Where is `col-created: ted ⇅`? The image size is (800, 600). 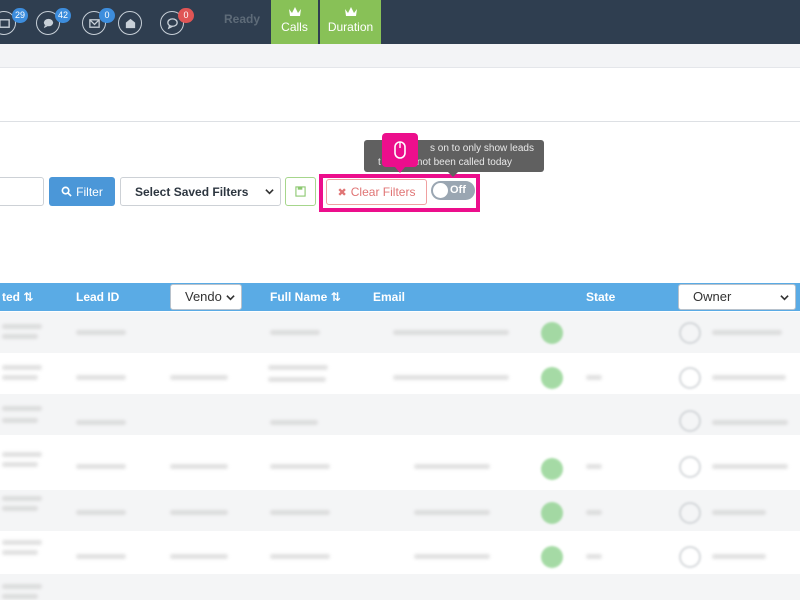
col-created: ted ⇅ is located at coordinates (17, 297).